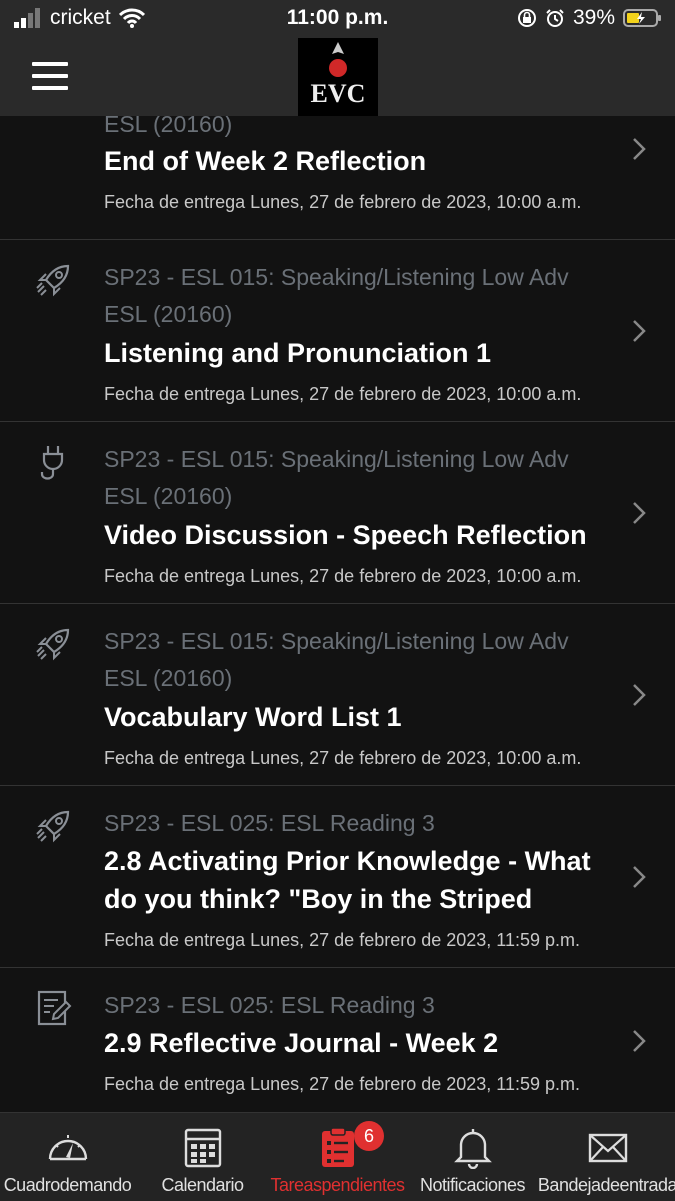 The height and width of the screenshot is (1201, 675). Describe the element at coordinates (338, 93) in the screenshot. I see `logo-text: EVC` at that location.